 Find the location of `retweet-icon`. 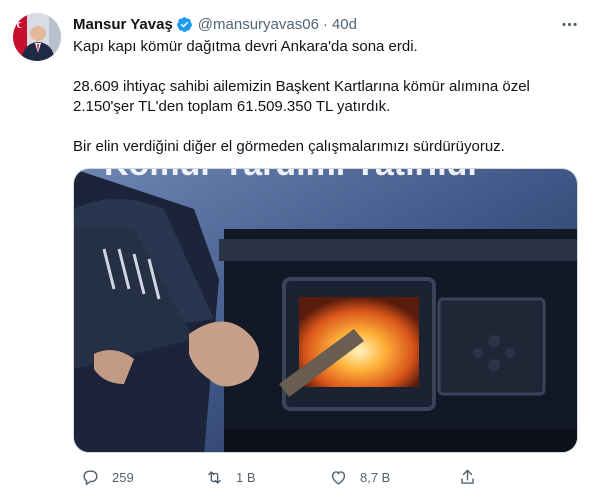

retweet-icon is located at coordinates (214, 477).